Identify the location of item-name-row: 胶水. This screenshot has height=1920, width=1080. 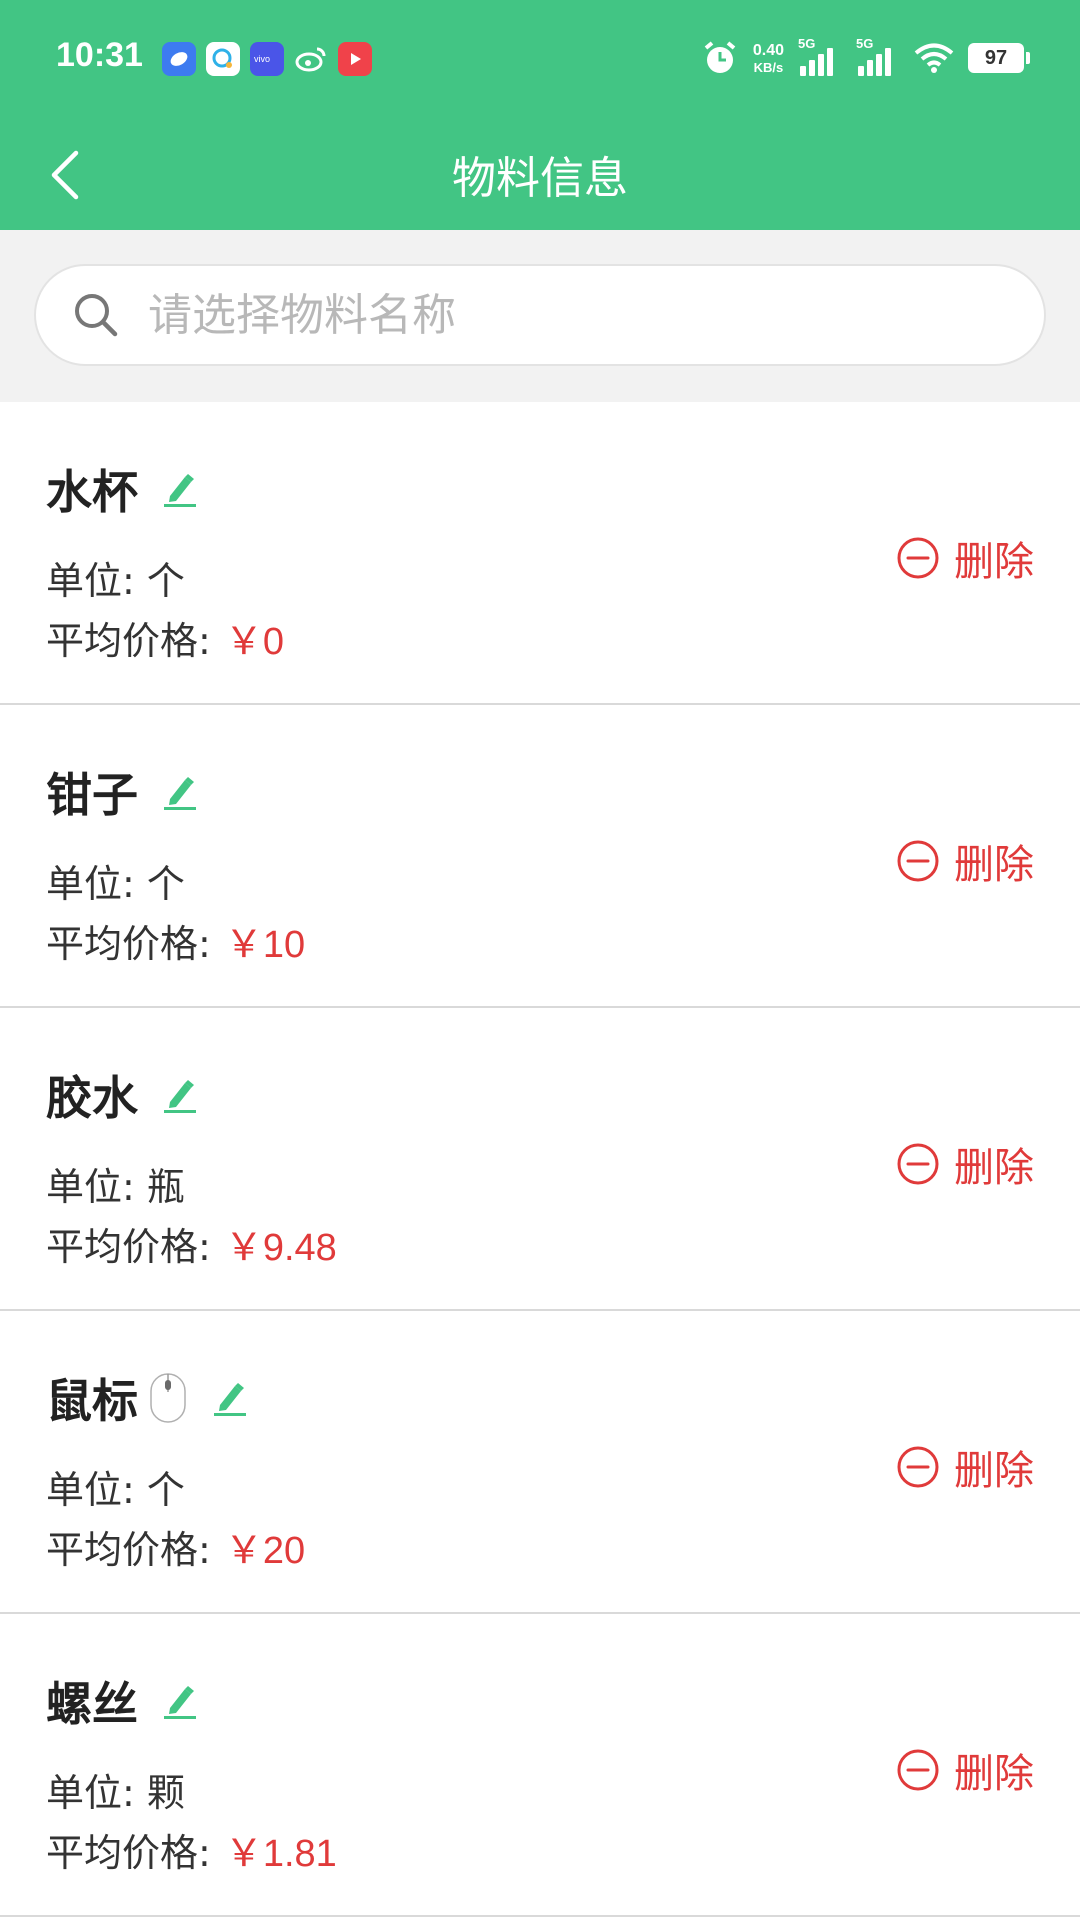
(123, 1095).